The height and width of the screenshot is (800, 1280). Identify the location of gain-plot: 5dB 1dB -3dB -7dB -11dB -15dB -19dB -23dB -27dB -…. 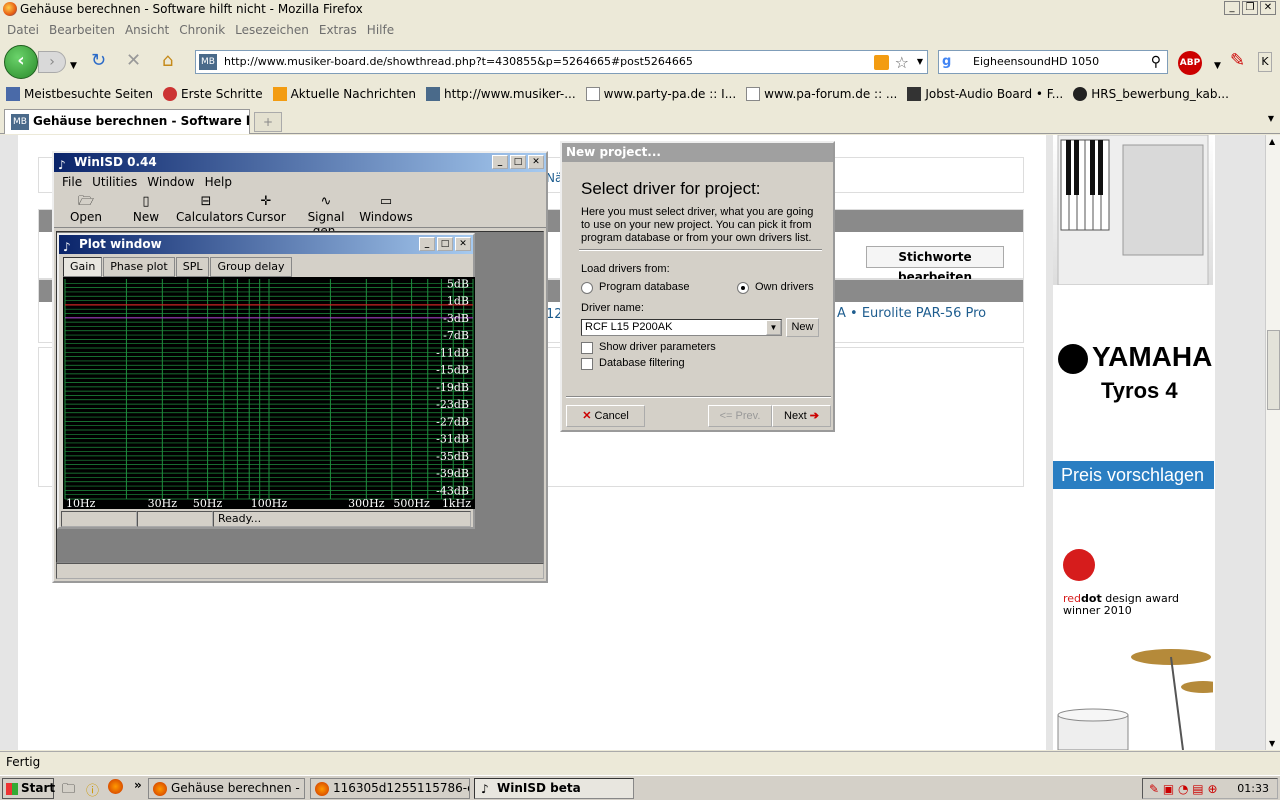
(269, 393).